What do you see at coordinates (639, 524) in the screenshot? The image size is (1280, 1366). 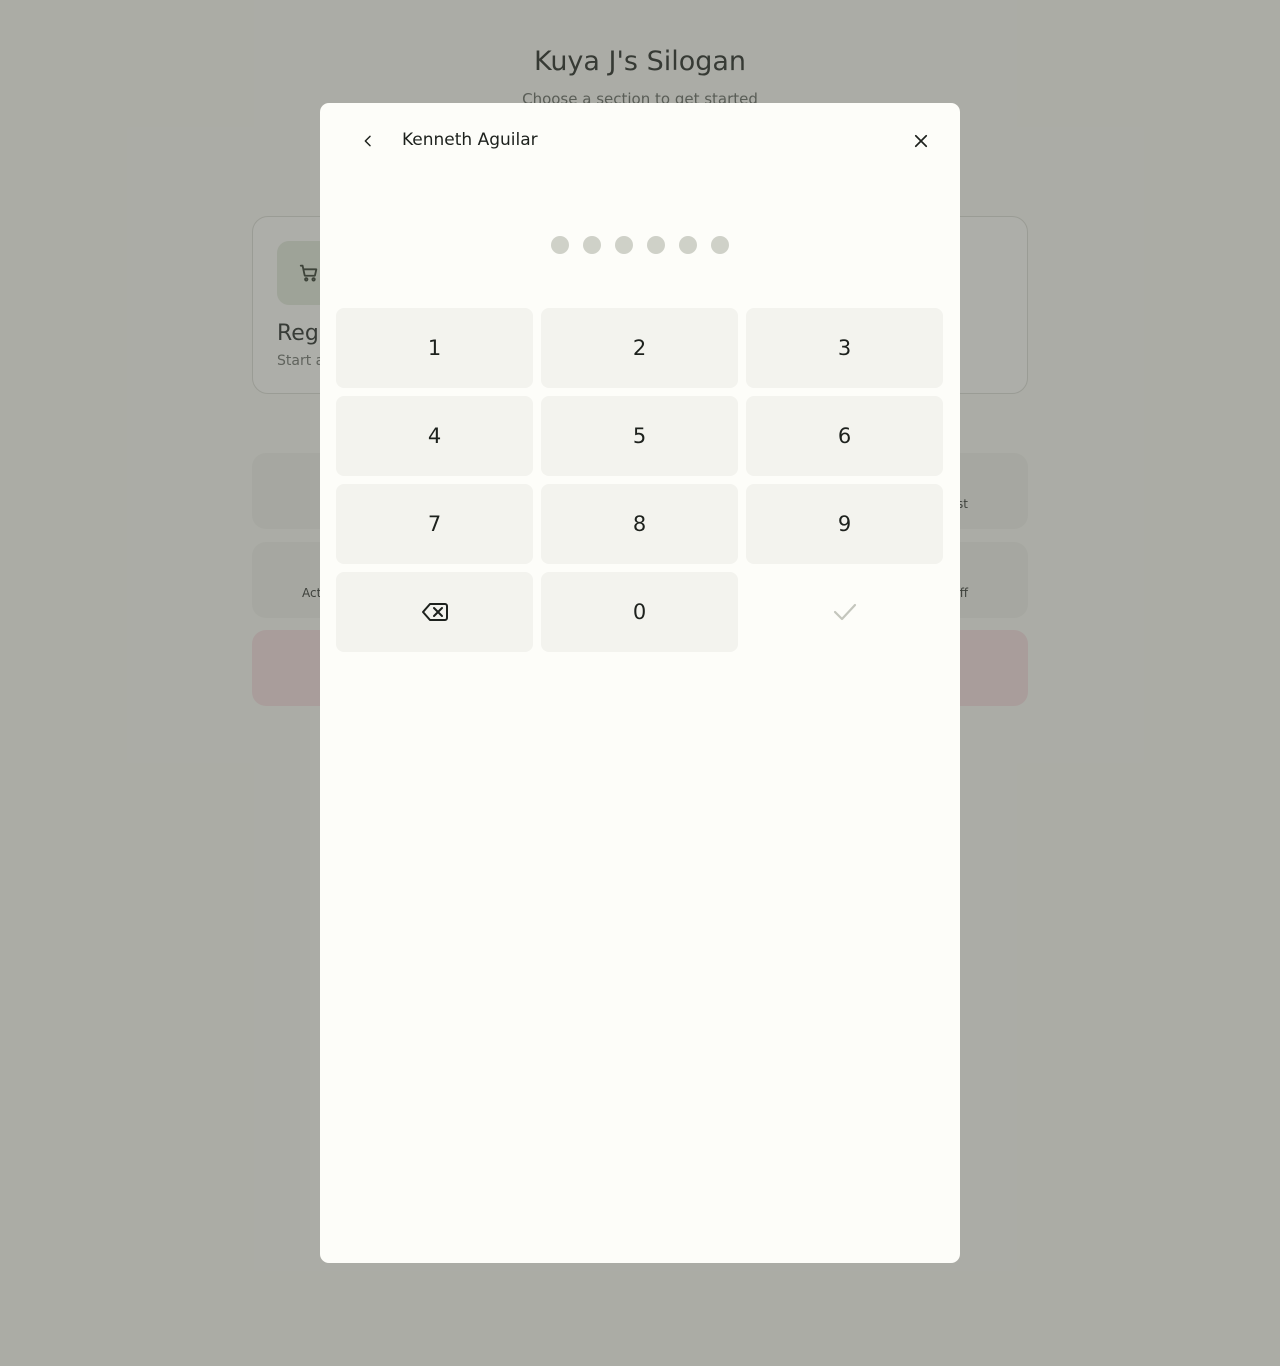 I see `key-8: 8` at bounding box center [639, 524].